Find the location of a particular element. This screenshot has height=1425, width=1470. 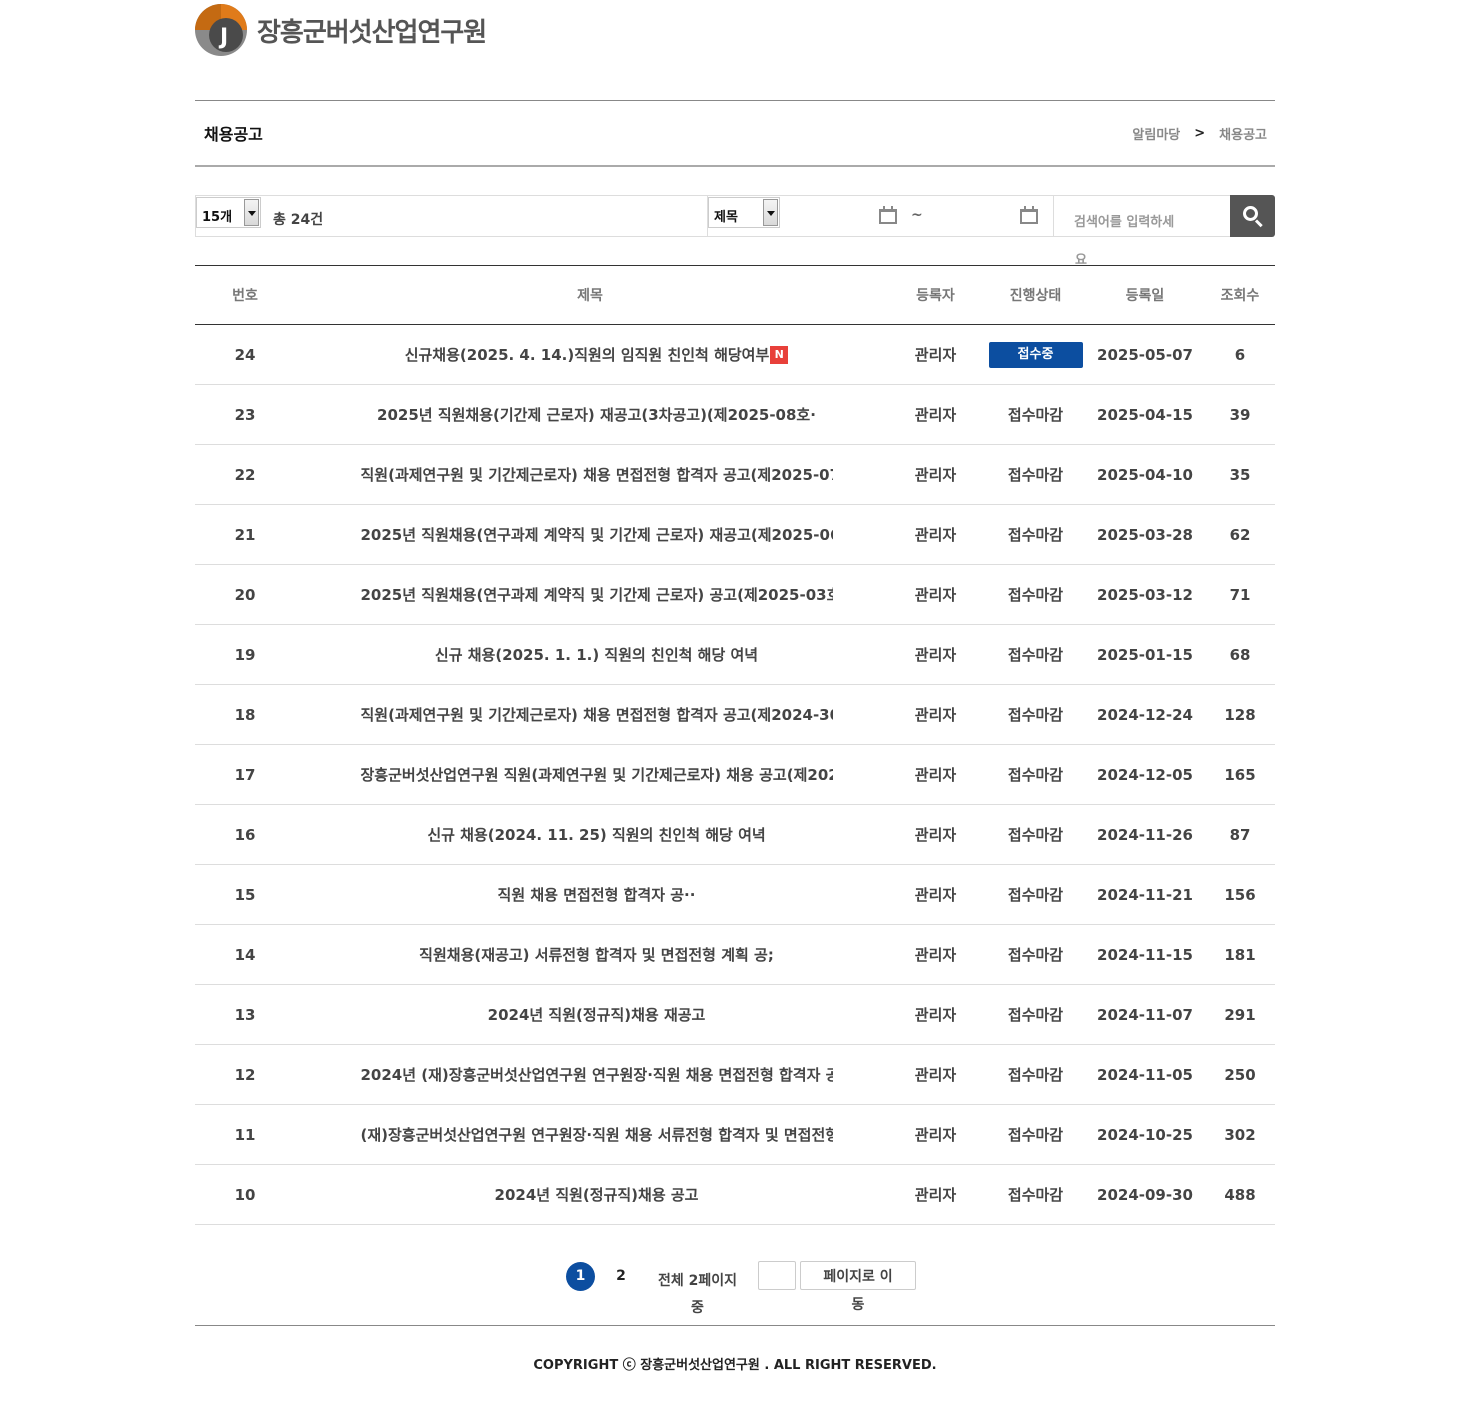

page-number-input is located at coordinates (777, 1275).